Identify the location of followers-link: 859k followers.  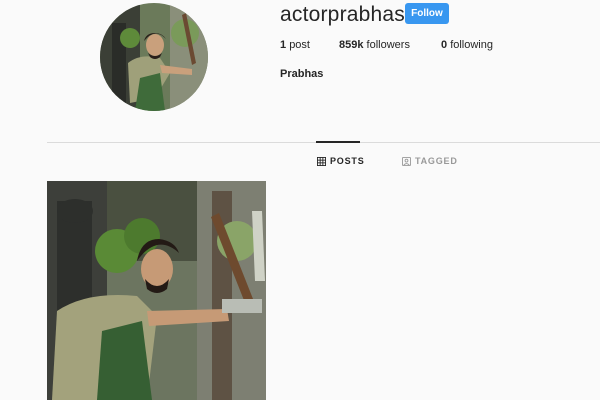
(374, 45).